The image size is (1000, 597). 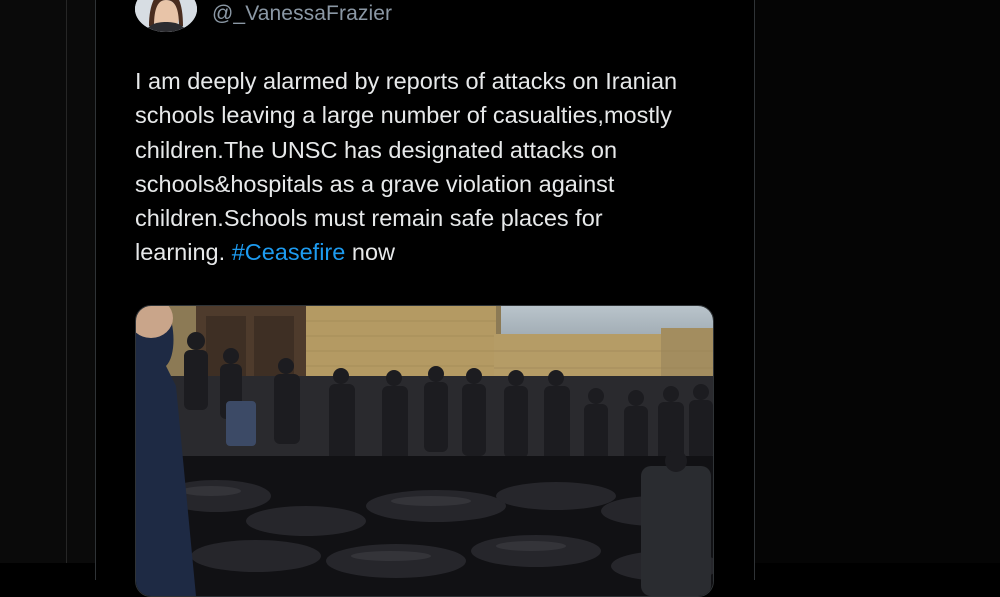 What do you see at coordinates (289, 252) in the screenshot?
I see `hashtag-link: #Ceasefire` at bounding box center [289, 252].